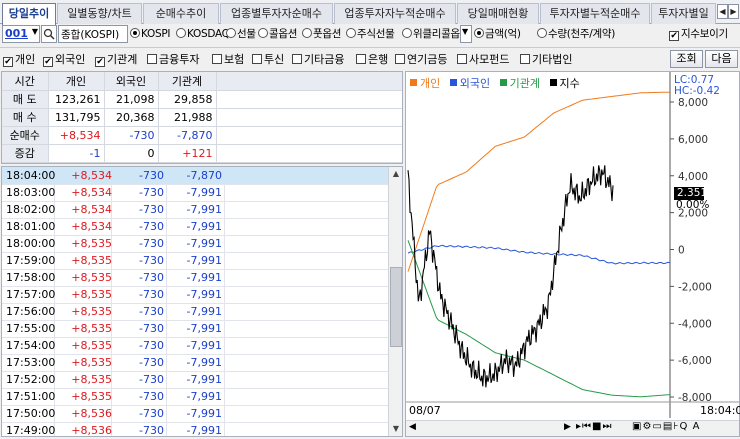 The width and height of the screenshot is (740, 439). Describe the element at coordinates (25, 117) in the screenshot. I see `summary-label: 매 수` at that location.